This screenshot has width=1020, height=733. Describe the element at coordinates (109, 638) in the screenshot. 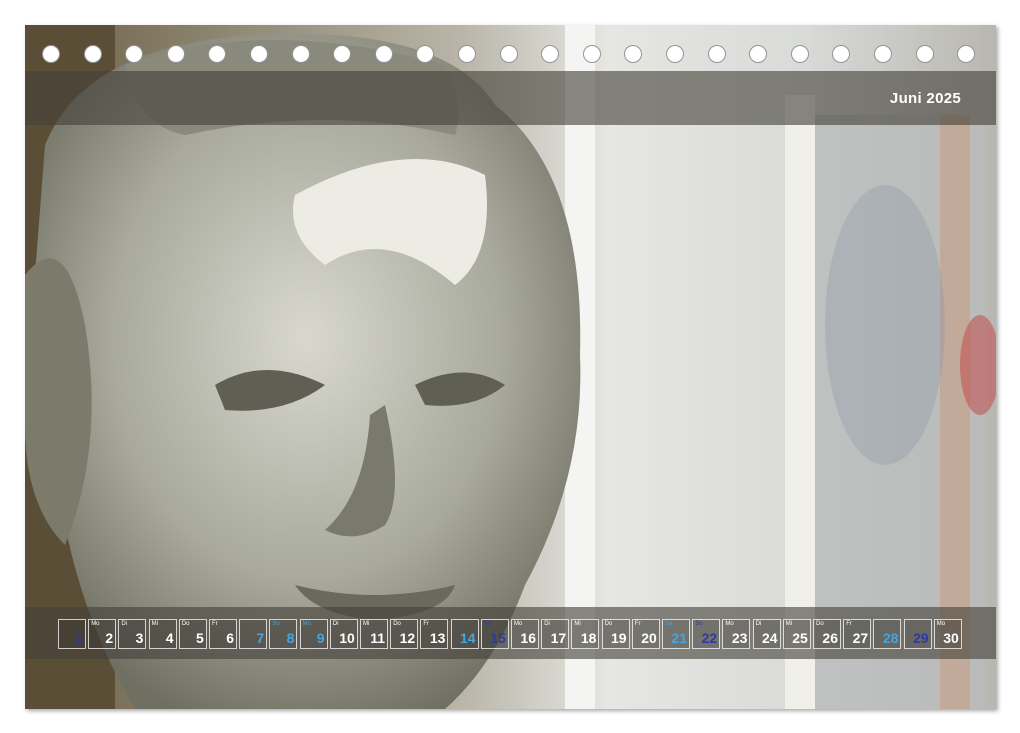

I see `day-number: 2` at that location.